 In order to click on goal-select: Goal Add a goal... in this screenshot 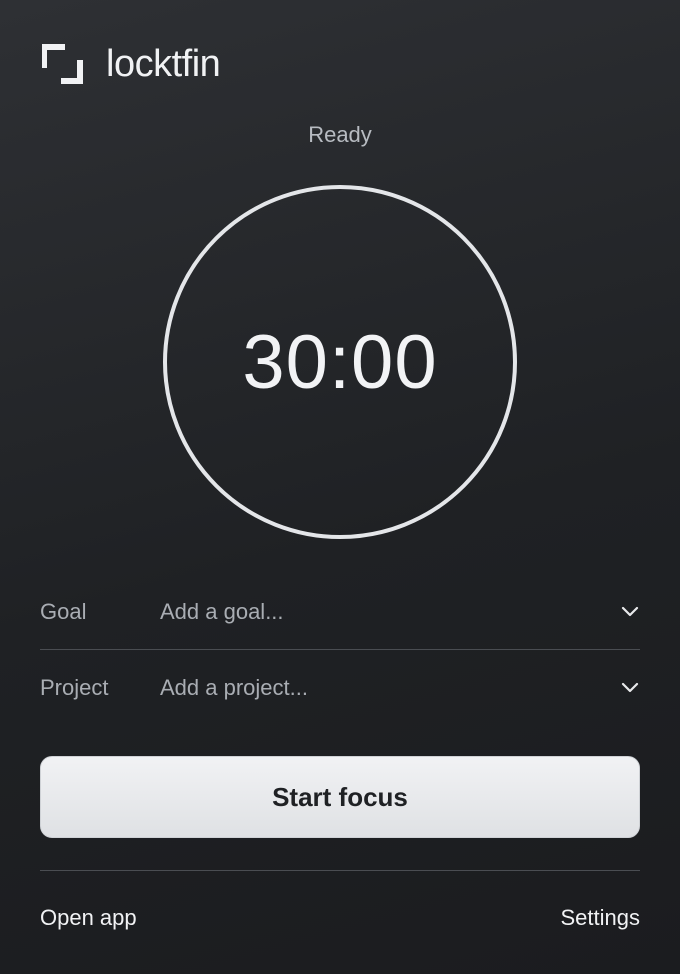, I will do `click(340, 612)`.